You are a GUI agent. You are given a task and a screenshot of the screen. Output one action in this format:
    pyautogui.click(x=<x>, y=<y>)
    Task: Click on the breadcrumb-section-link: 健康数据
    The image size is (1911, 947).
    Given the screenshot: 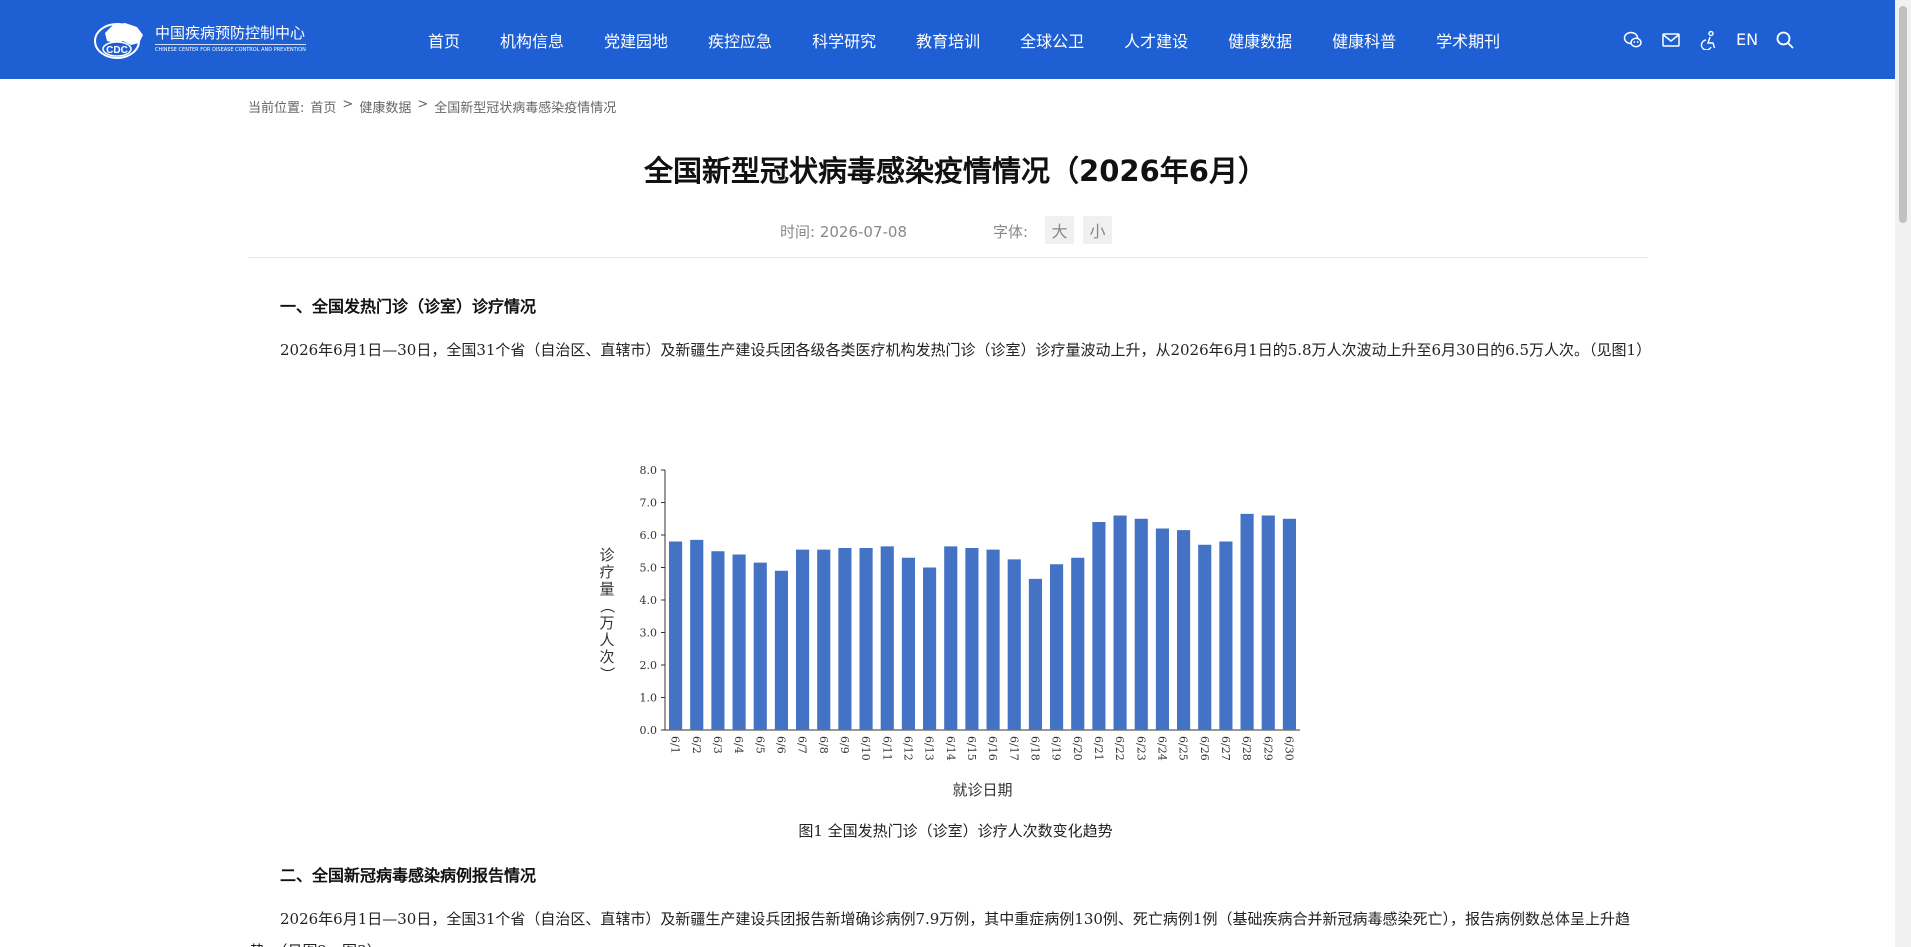 What is the action you would take?
    pyautogui.click(x=385, y=106)
    